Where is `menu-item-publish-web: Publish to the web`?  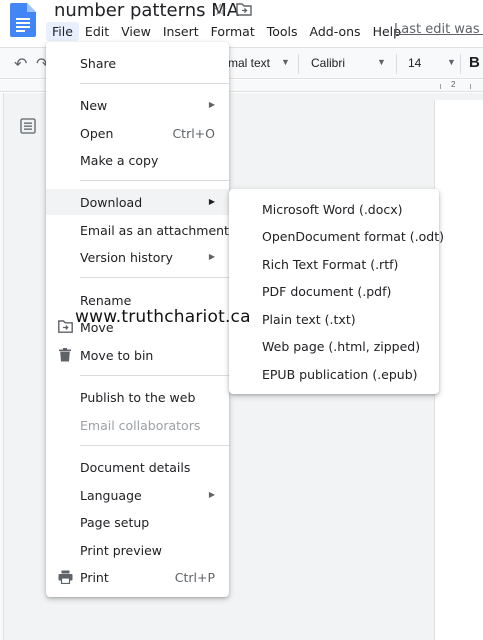 menu-item-publish-web: Publish to the web is located at coordinates (137, 397).